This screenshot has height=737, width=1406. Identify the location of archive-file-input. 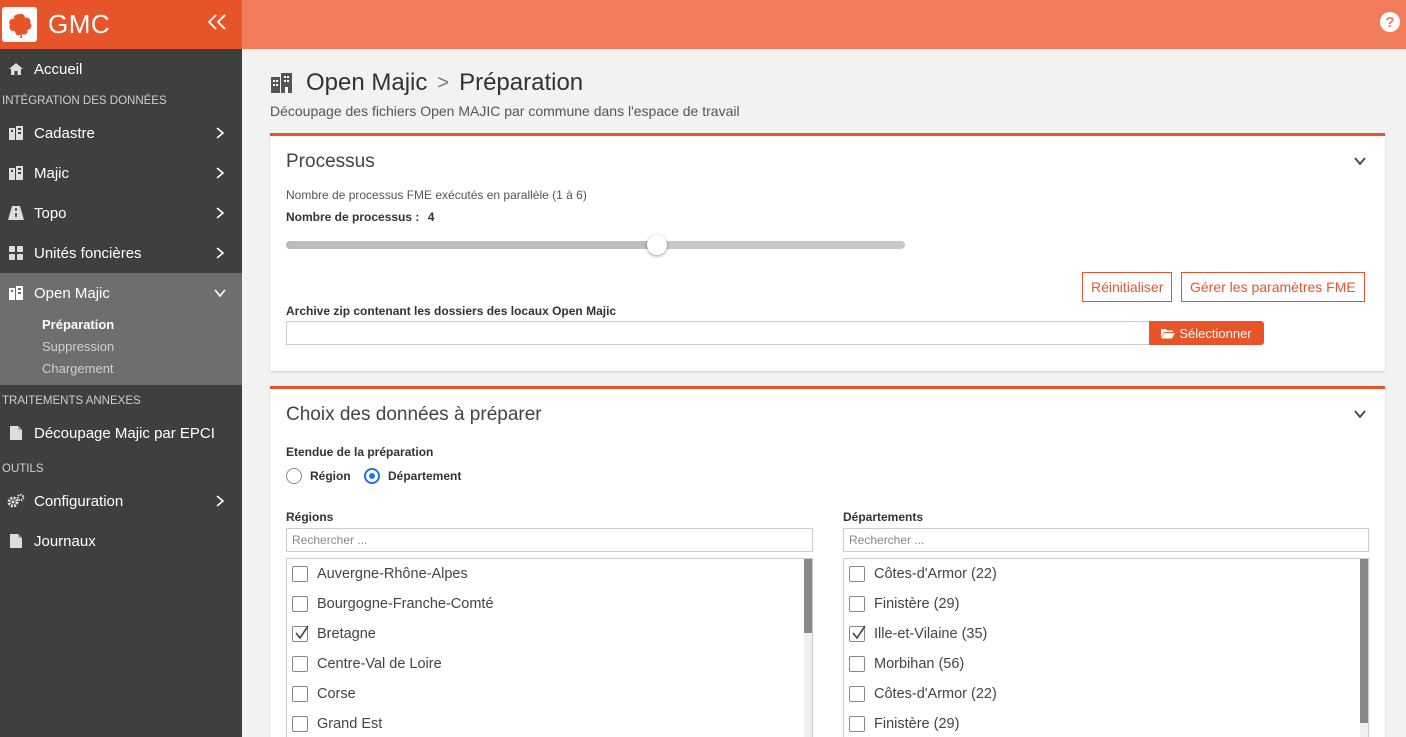
(718, 333).